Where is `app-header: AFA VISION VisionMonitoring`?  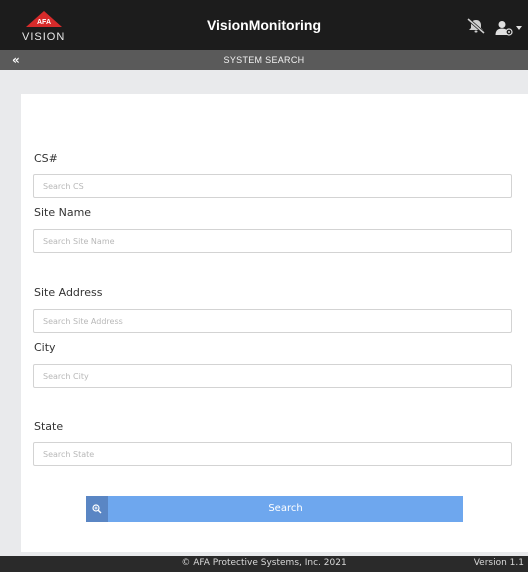 app-header: AFA VISION VisionMonitoring is located at coordinates (264, 25).